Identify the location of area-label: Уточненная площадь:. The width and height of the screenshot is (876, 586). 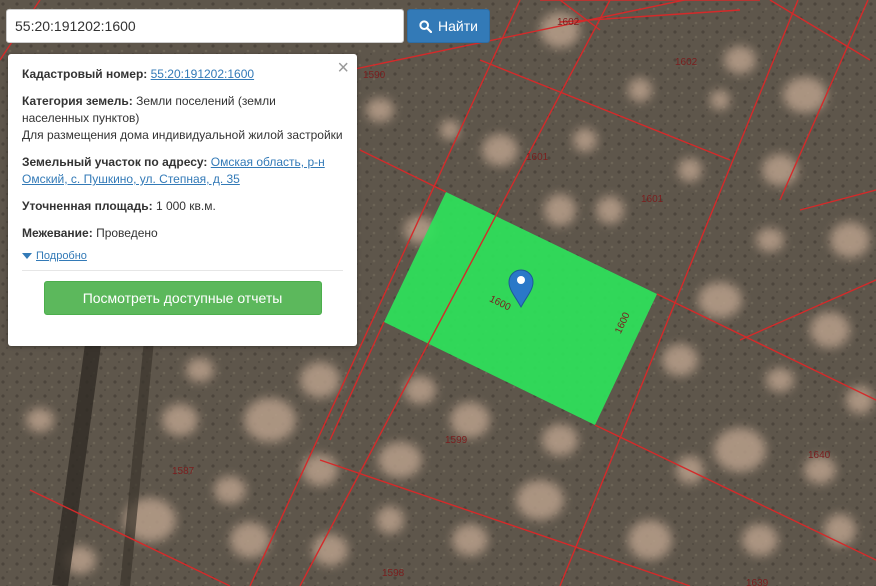
(87, 206).